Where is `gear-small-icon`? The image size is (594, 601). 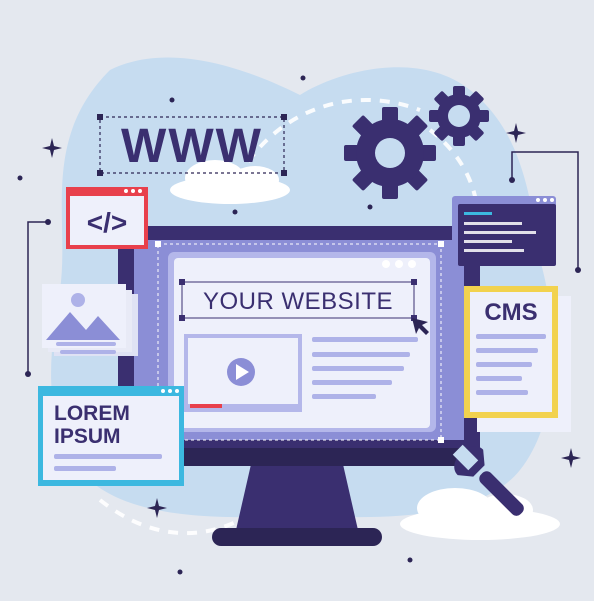 gear-small-icon is located at coordinates (459, 116).